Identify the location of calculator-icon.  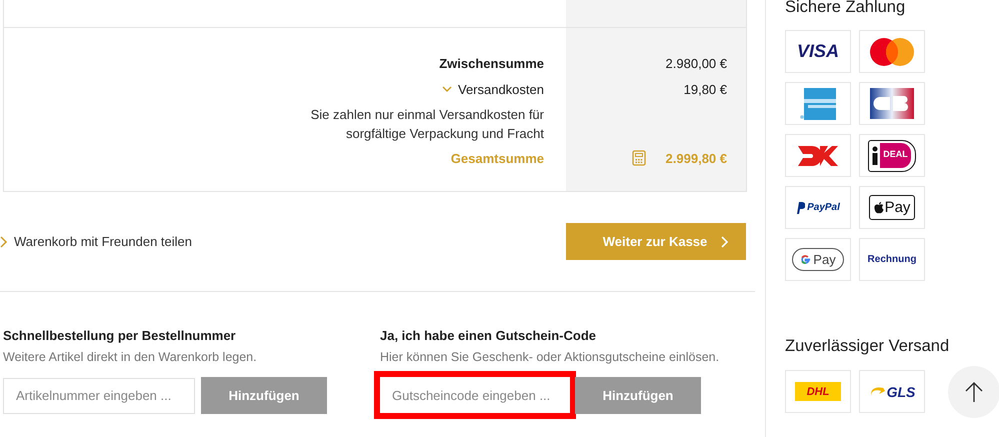
(639, 158).